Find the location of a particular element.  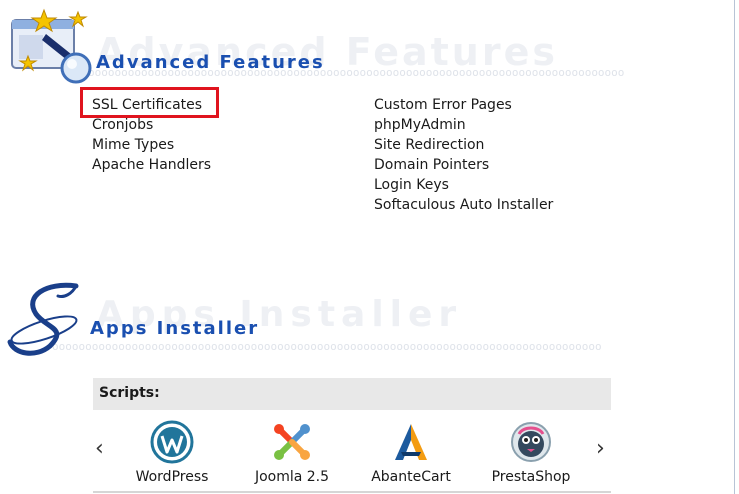

script-prestashop: PrestaShop is located at coordinates (531, 452).